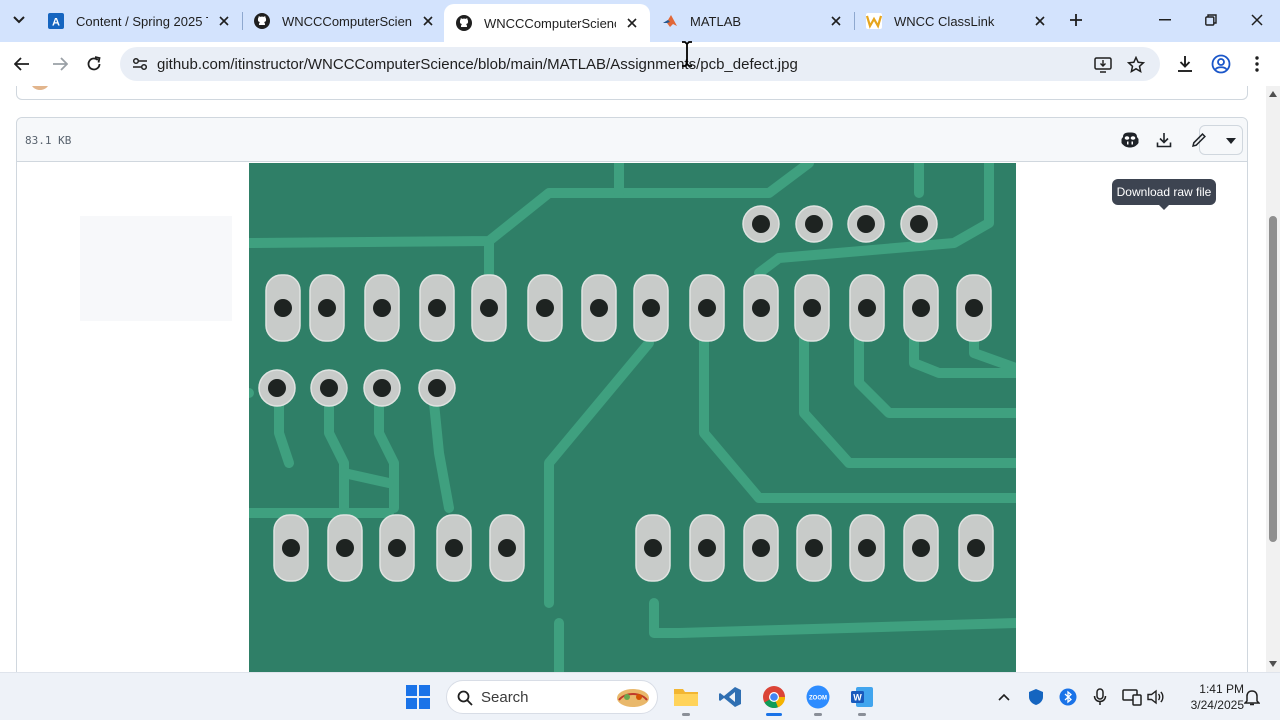 Image resolution: width=1280 pixels, height=720 pixels. Describe the element at coordinates (956, 21) in the screenshot. I see `tab-classlink: WNCC ClassLink` at that location.